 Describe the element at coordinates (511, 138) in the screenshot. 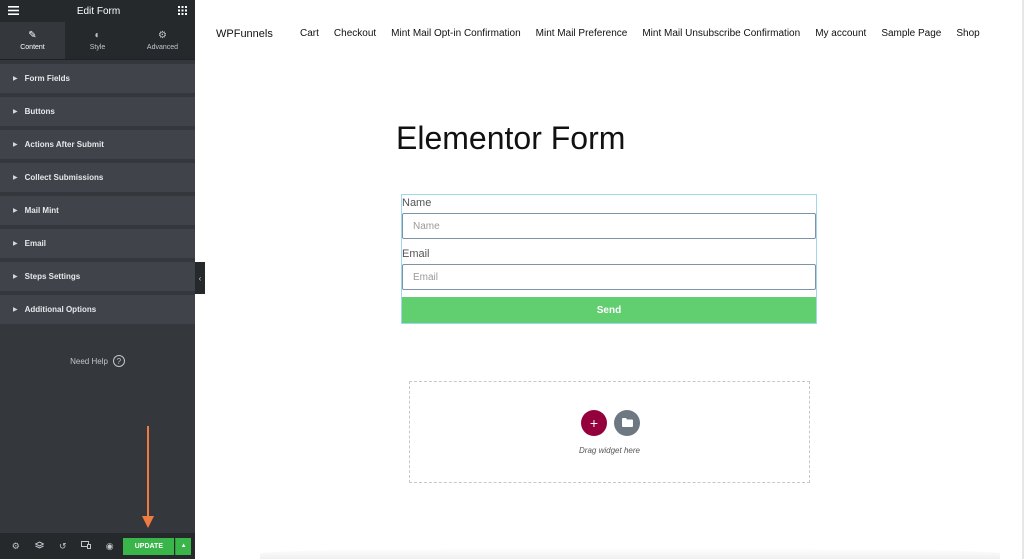

I see `page-title: Elementor Form` at that location.